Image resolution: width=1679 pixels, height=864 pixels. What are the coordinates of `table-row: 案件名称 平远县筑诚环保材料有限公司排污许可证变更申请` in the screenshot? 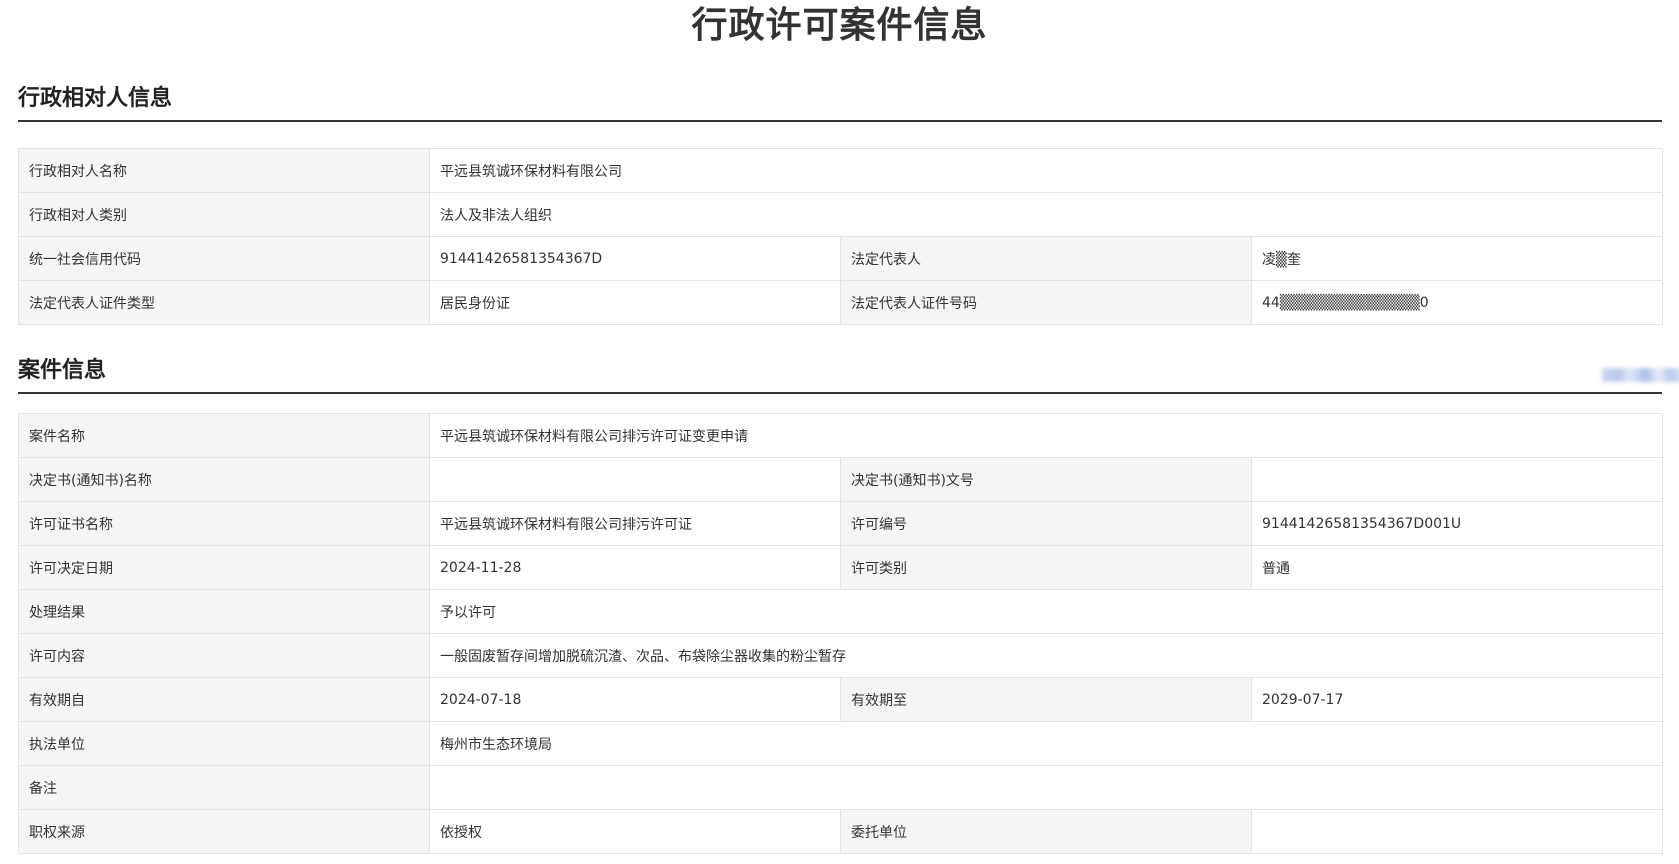 It's located at (841, 435).